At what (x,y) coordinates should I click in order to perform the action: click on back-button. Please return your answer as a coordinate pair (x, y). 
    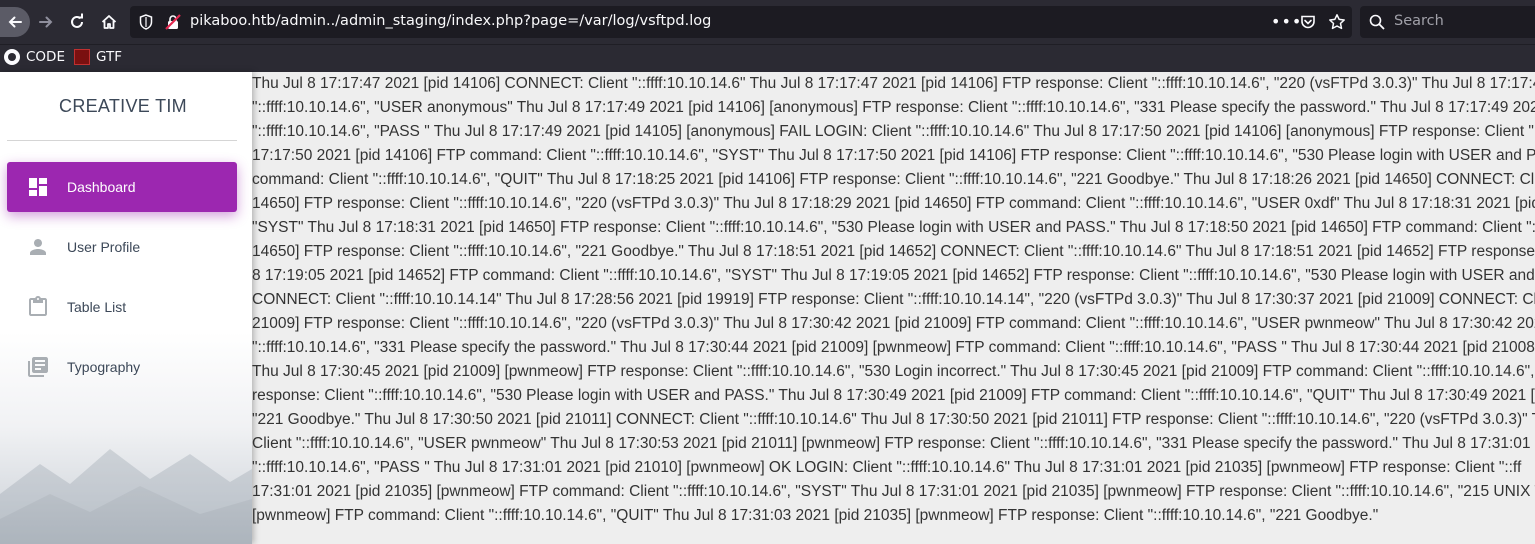
    Looking at the image, I should click on (15, 22).